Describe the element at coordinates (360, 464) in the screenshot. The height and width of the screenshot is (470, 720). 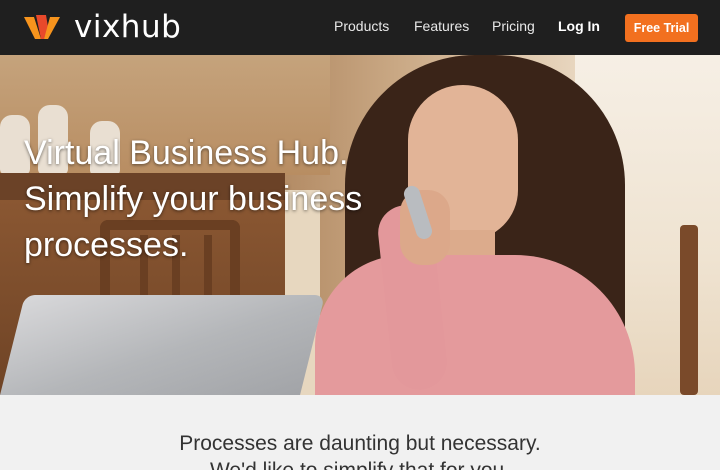
I see `intro-tagline: We'd like to simplify that for you.` at that location.